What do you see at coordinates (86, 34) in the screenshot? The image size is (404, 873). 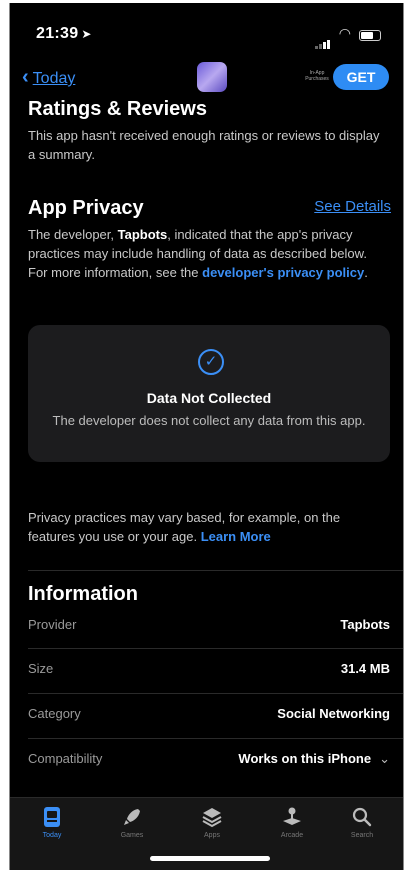 I see `location-arrow-icon: ➤` at bounding box center [86, 34].